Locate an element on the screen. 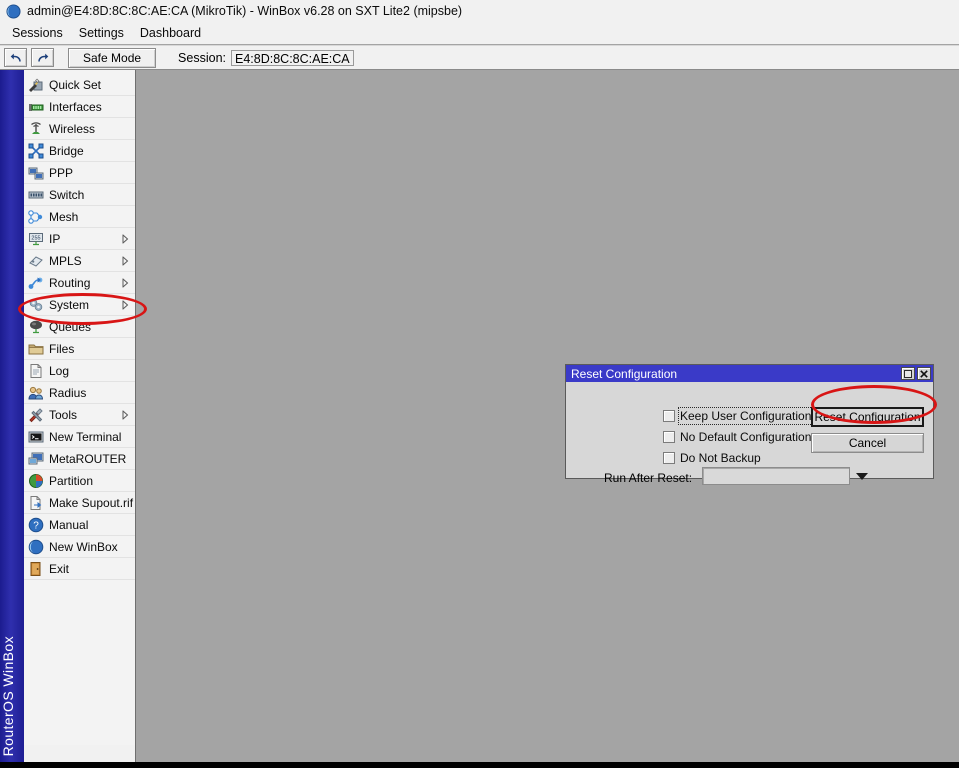 The height and width of the screenshot is (768, 959). menu-sessions: Sessions is located at coordinates (38, 33).